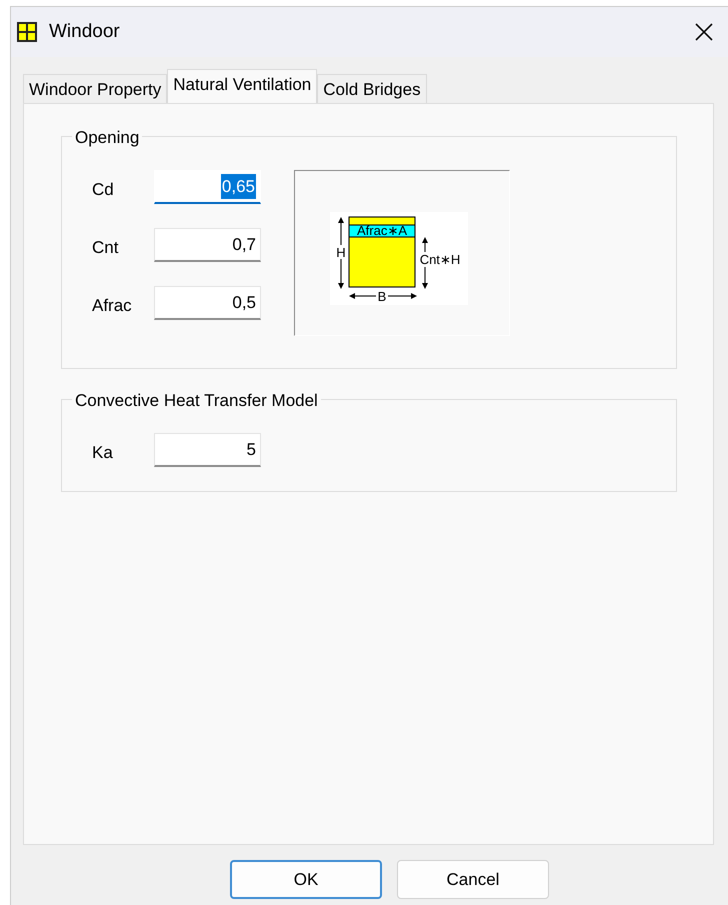  What do you see at coordinates (207, 303) in the screenshot?
I see `input-field: 0,5` at bounding box center [207, 303].